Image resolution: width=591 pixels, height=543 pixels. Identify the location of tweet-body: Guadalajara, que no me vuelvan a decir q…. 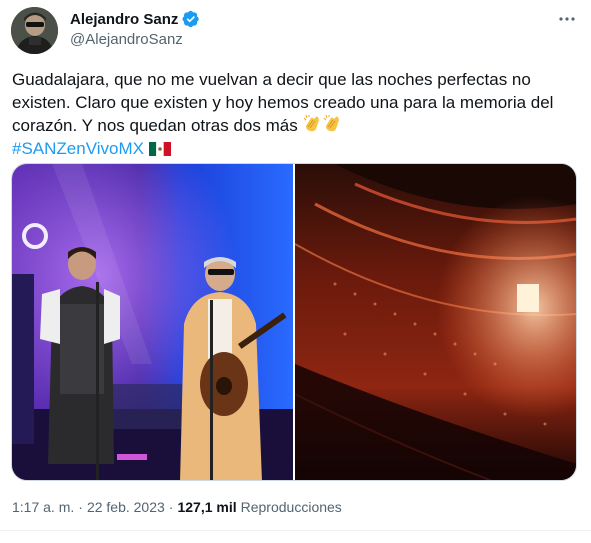
(283, 102).